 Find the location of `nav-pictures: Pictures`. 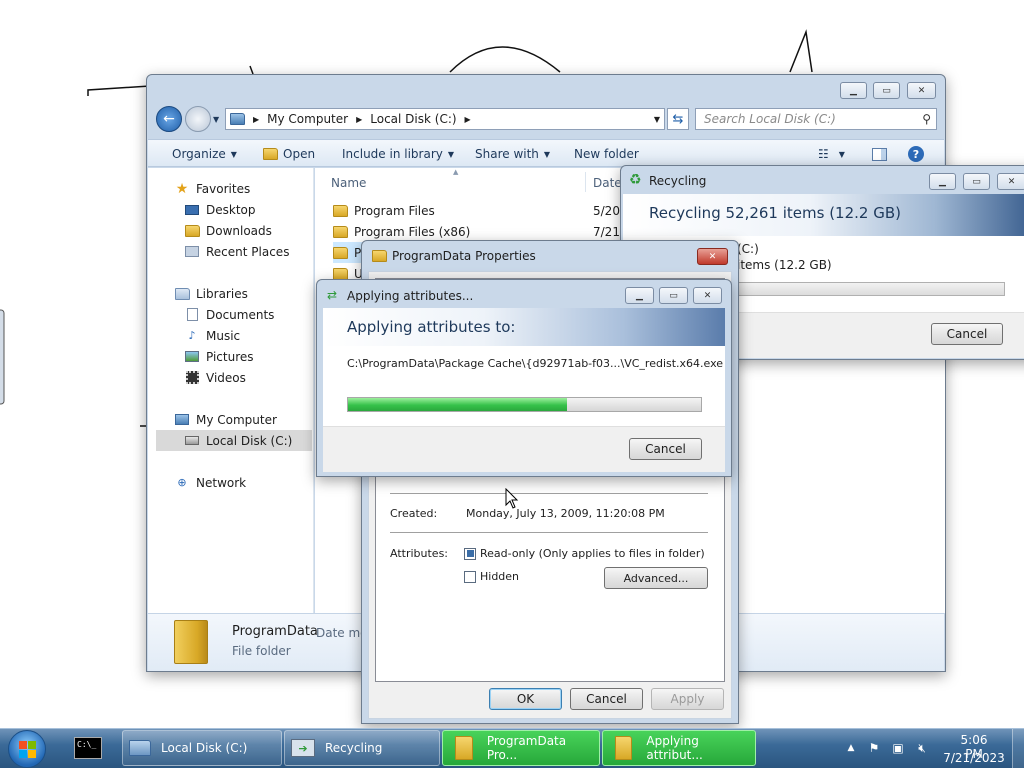

nav-pictures: Pictures is located at coordinates (219, 356).